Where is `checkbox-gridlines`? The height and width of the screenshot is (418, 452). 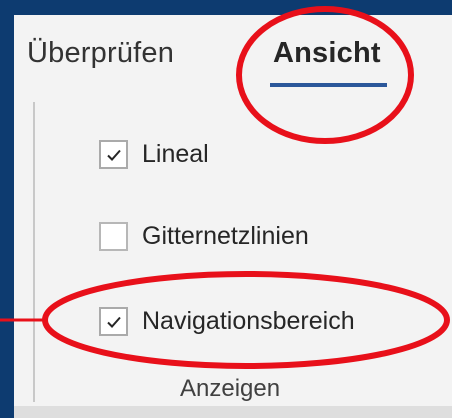
checkbox-gridlines is located at coordinates (113, 236).